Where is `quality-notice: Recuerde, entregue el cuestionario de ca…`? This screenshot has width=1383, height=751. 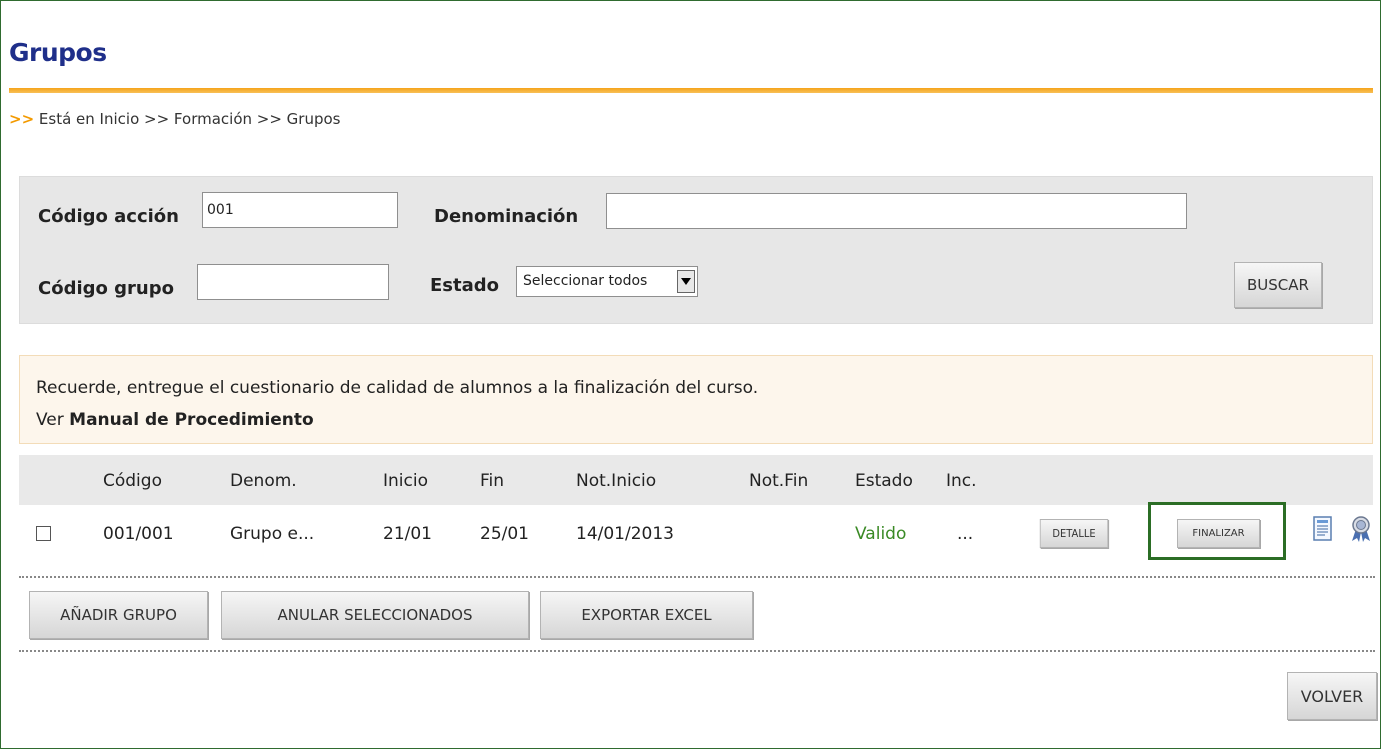
quality-notice: Recuerde, entregue el cuestionario de ca… is located at coordinates (696, 399).